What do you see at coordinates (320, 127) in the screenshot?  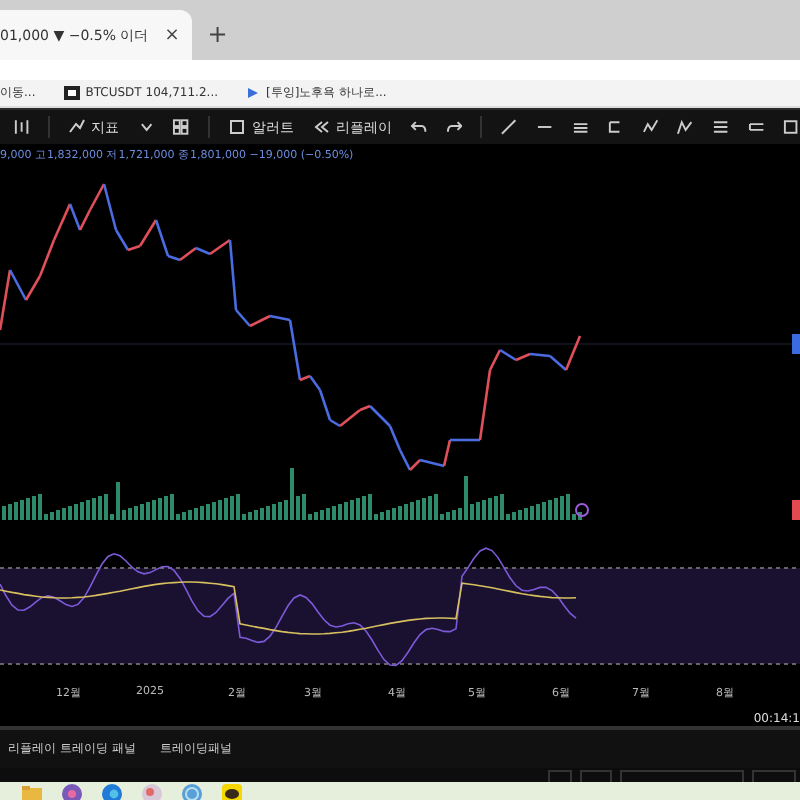 I see `replay-icon` at bounding box center [320, 127].